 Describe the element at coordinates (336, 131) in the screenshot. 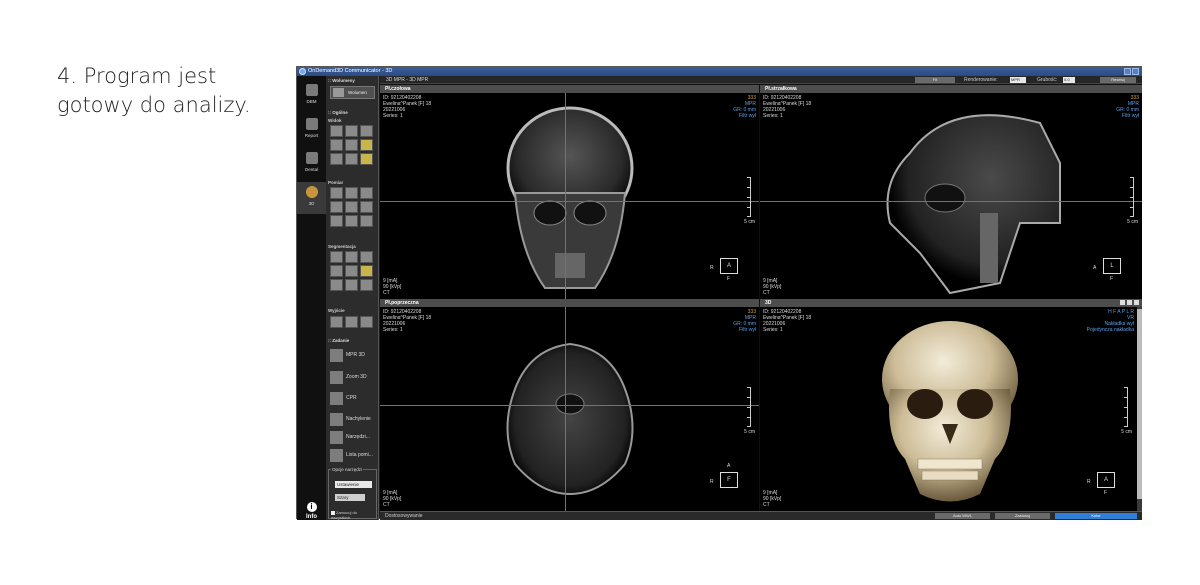

I see `pan-icon` at that location.